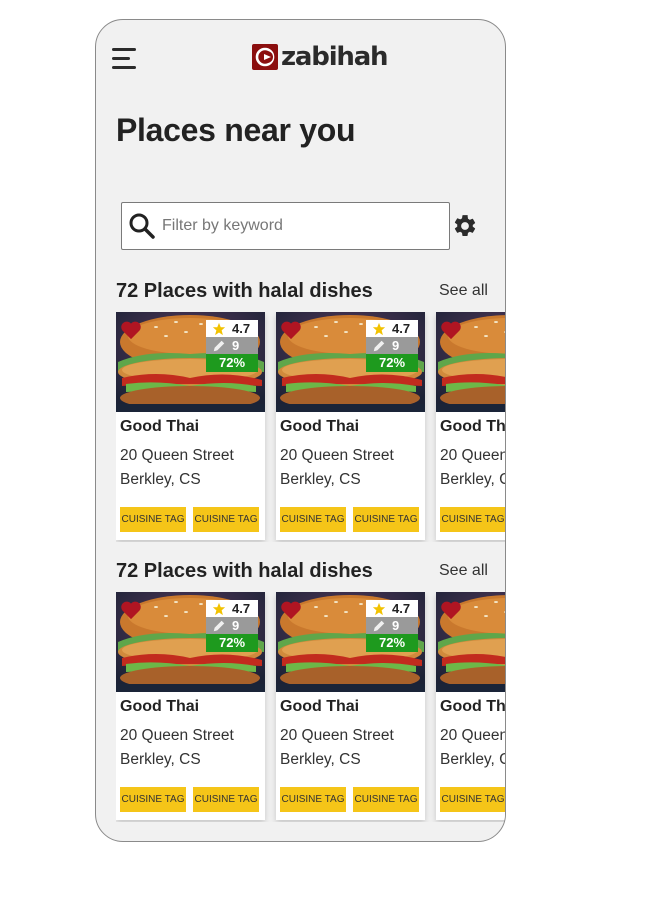  Describe the element at coordinates (126, 60) in the screenshot. I see `hamburger-menu-icon` at that location.